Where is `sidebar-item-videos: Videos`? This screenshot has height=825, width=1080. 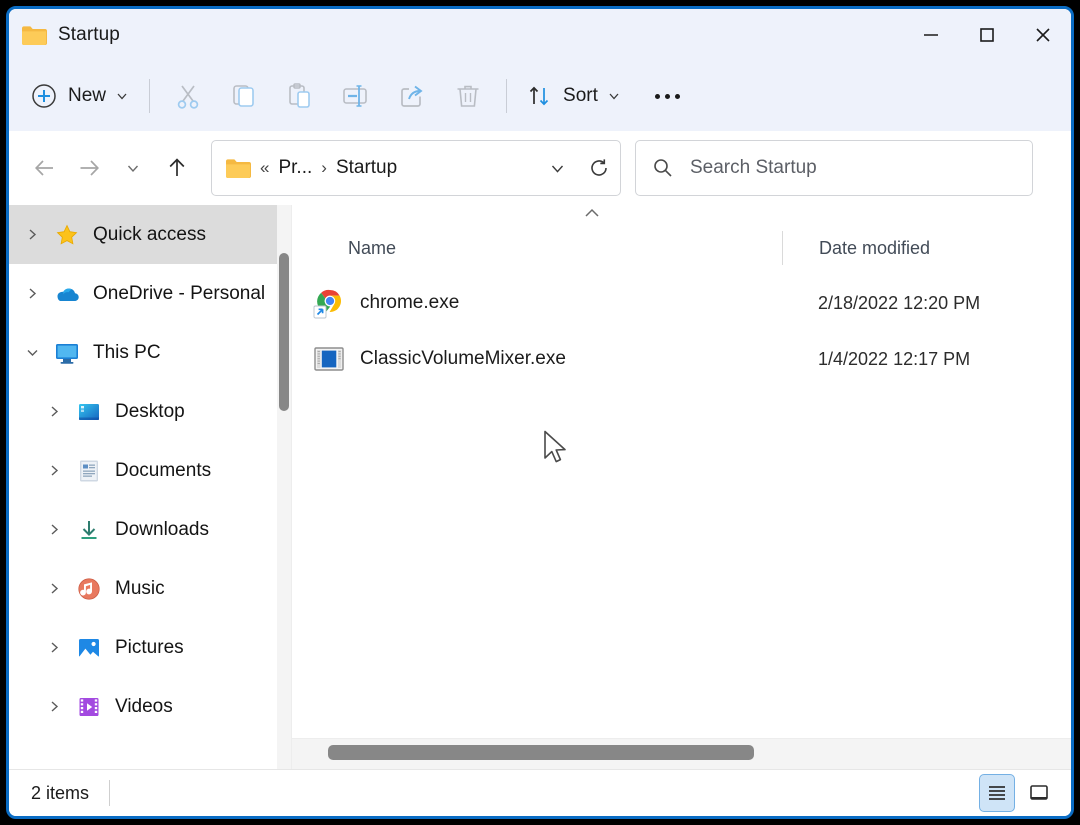 sidebar-item-videos: Videos is located at coordinates (150, 706).